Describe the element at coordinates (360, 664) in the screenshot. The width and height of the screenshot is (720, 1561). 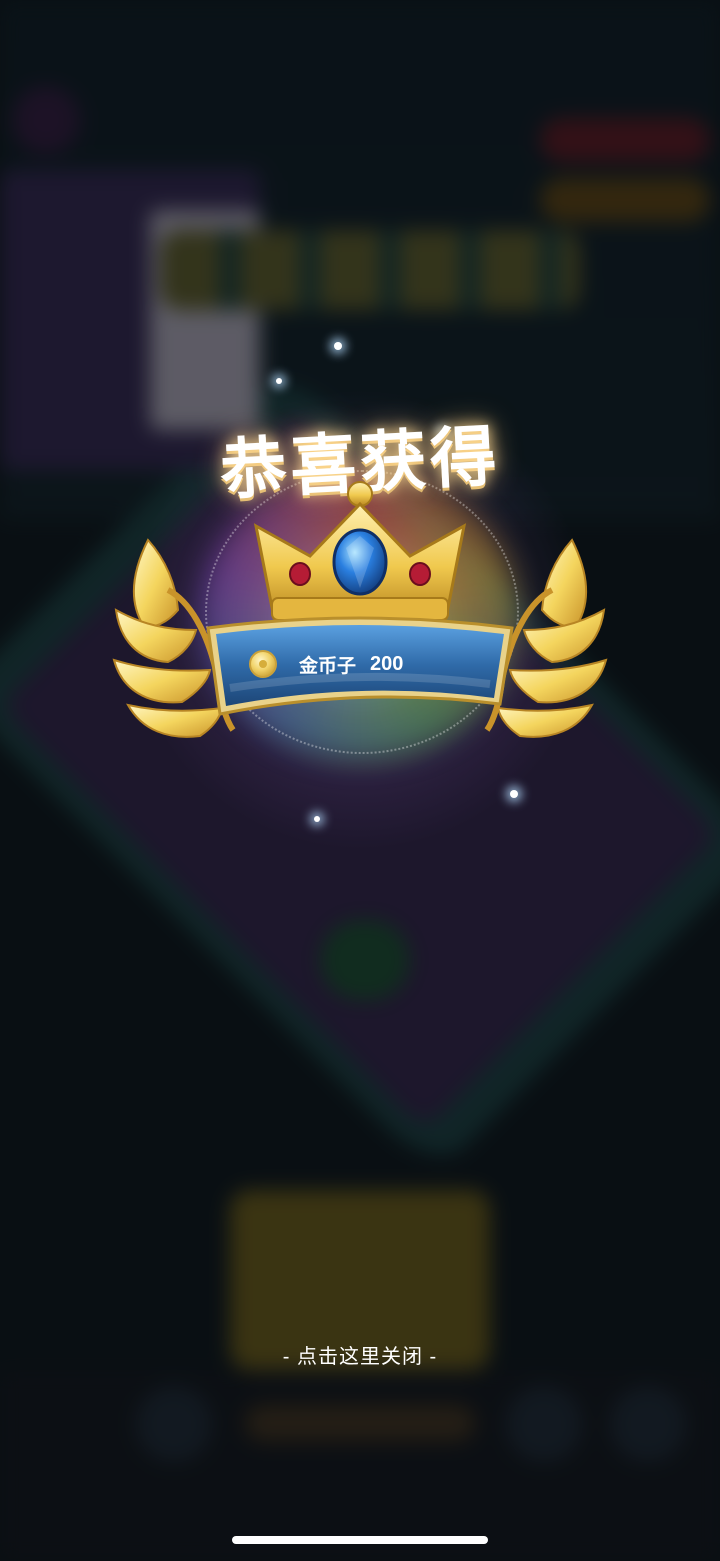
I see `reward-item: 金币子 200` at that location.